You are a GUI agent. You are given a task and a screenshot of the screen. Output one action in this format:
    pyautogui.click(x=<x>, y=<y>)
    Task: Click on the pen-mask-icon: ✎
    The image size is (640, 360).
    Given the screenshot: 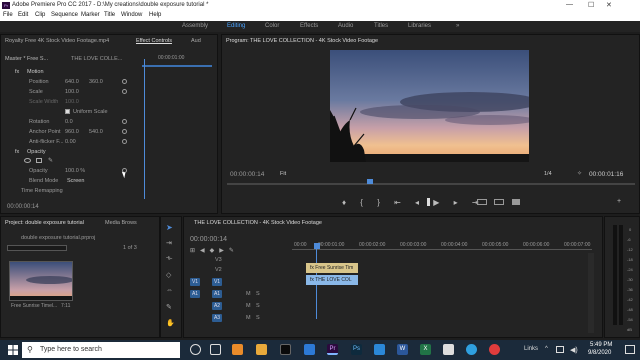 What is the action you would take?
    pyautogui.click(x=50, y=160)
    